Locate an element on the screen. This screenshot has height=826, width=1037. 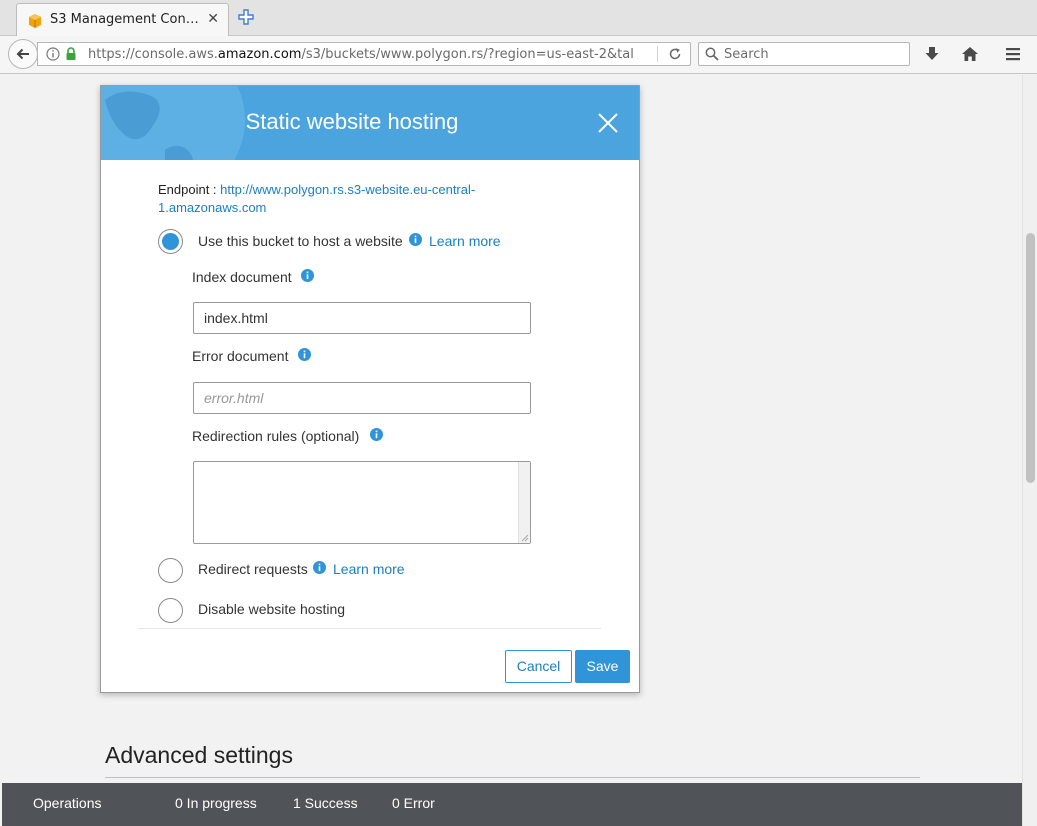
resize-grip-icon is located at coordinates (524, 537).